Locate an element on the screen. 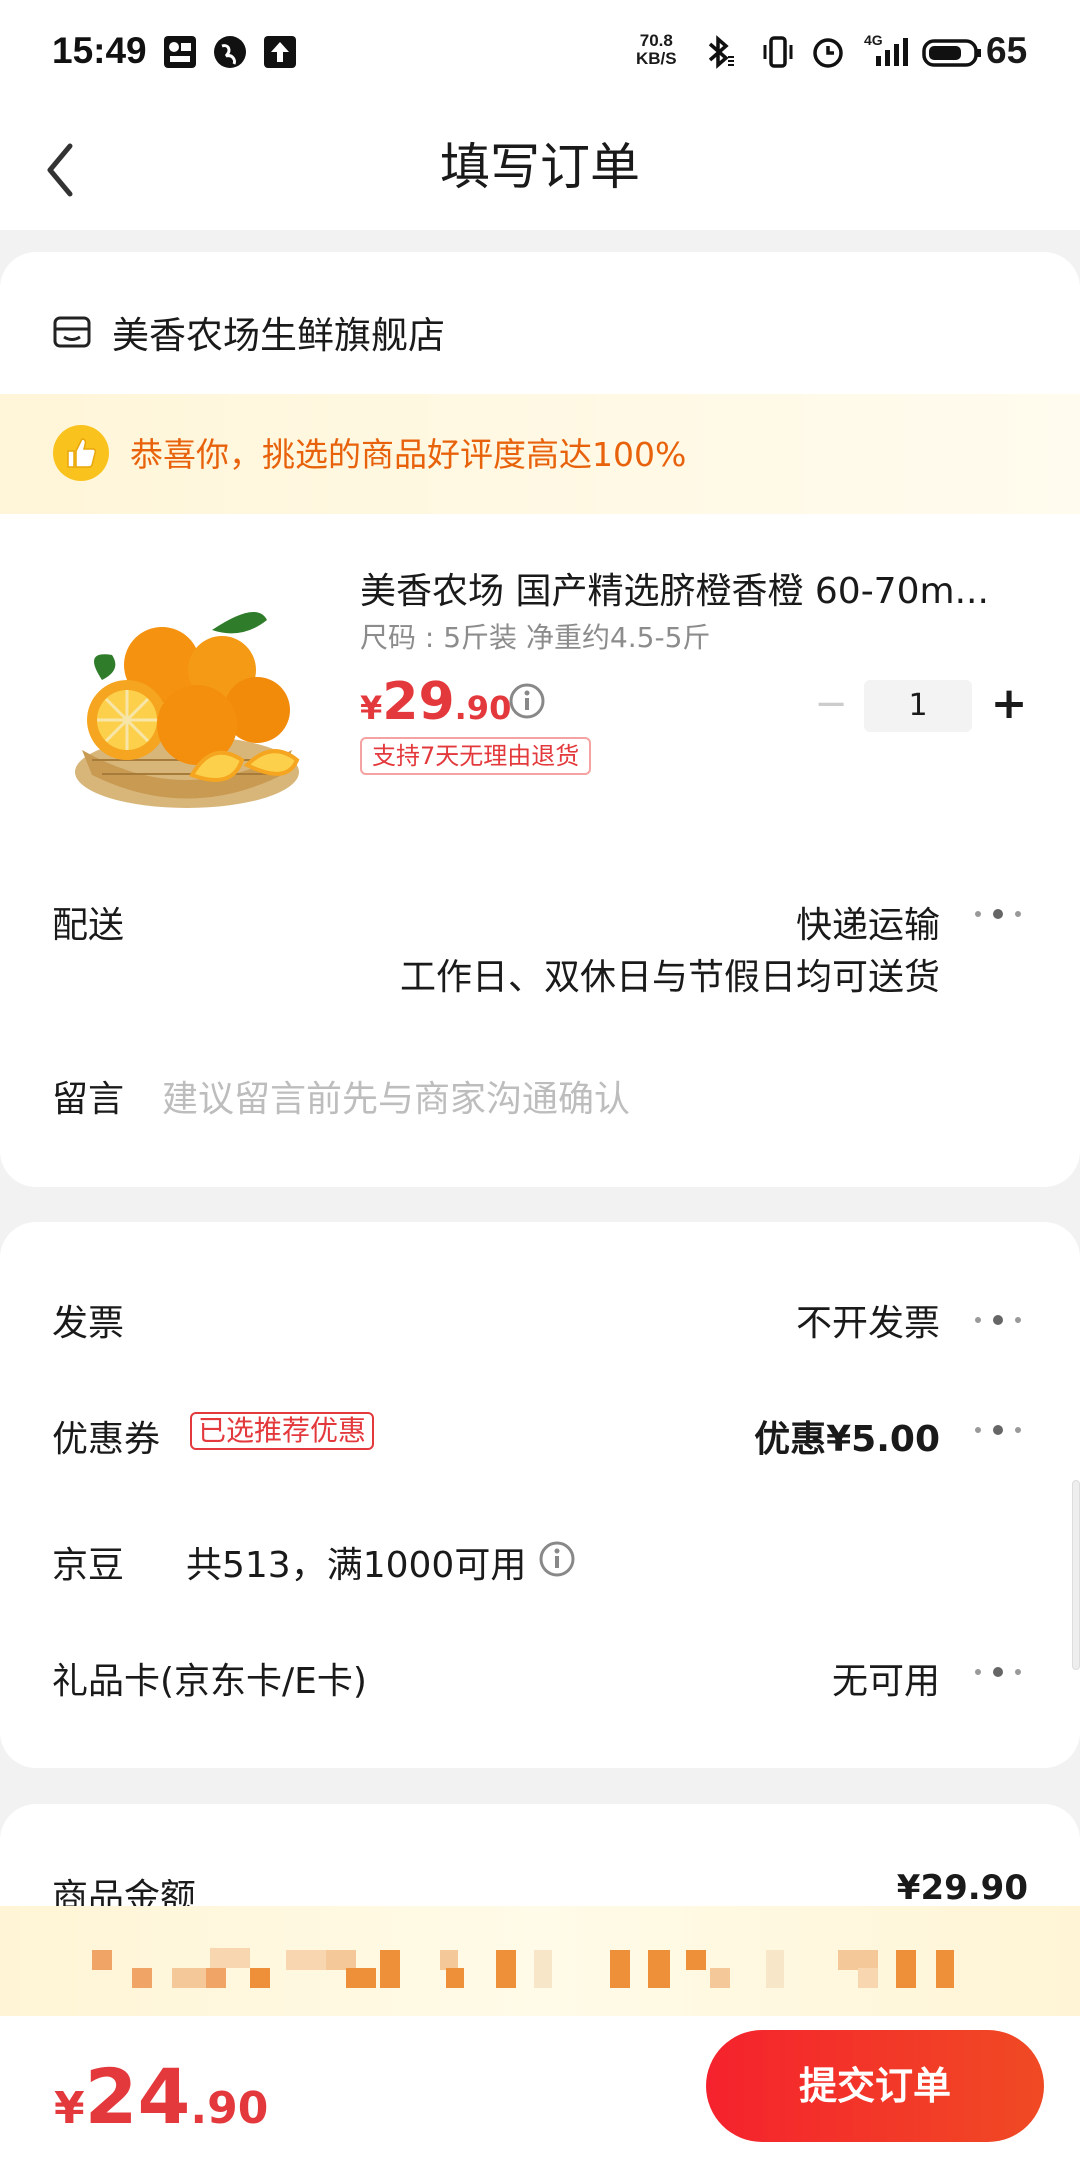  quantity-decrease-button: − is located at coordinates (831, 705).